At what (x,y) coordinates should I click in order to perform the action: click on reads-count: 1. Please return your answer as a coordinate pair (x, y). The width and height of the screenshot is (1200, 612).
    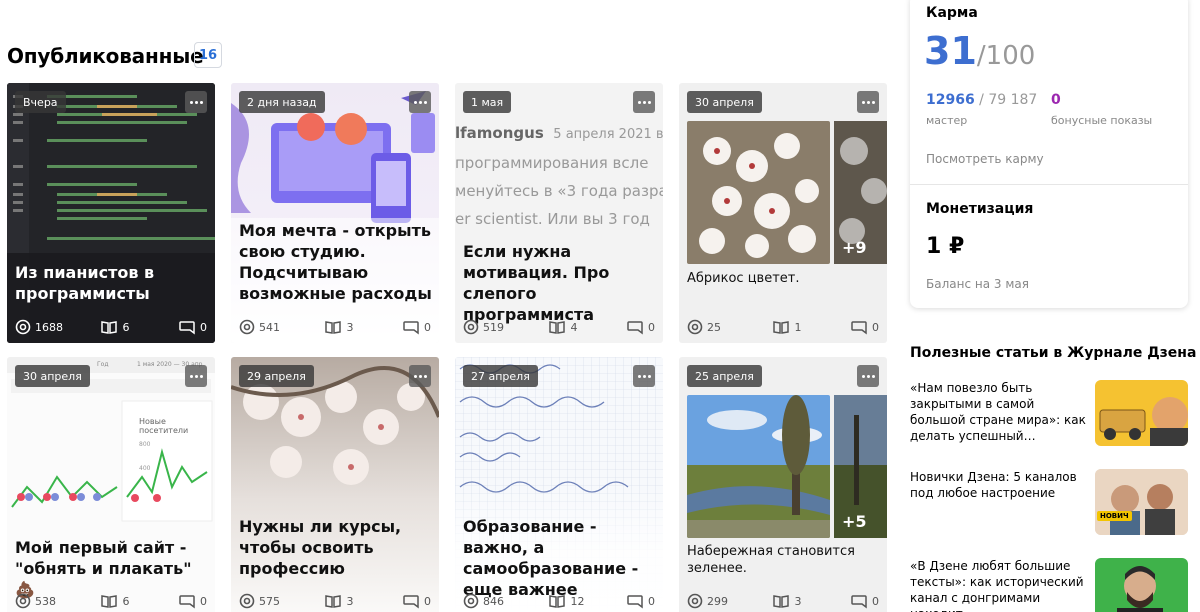
    Looking at the image, I should click on (798, 327).